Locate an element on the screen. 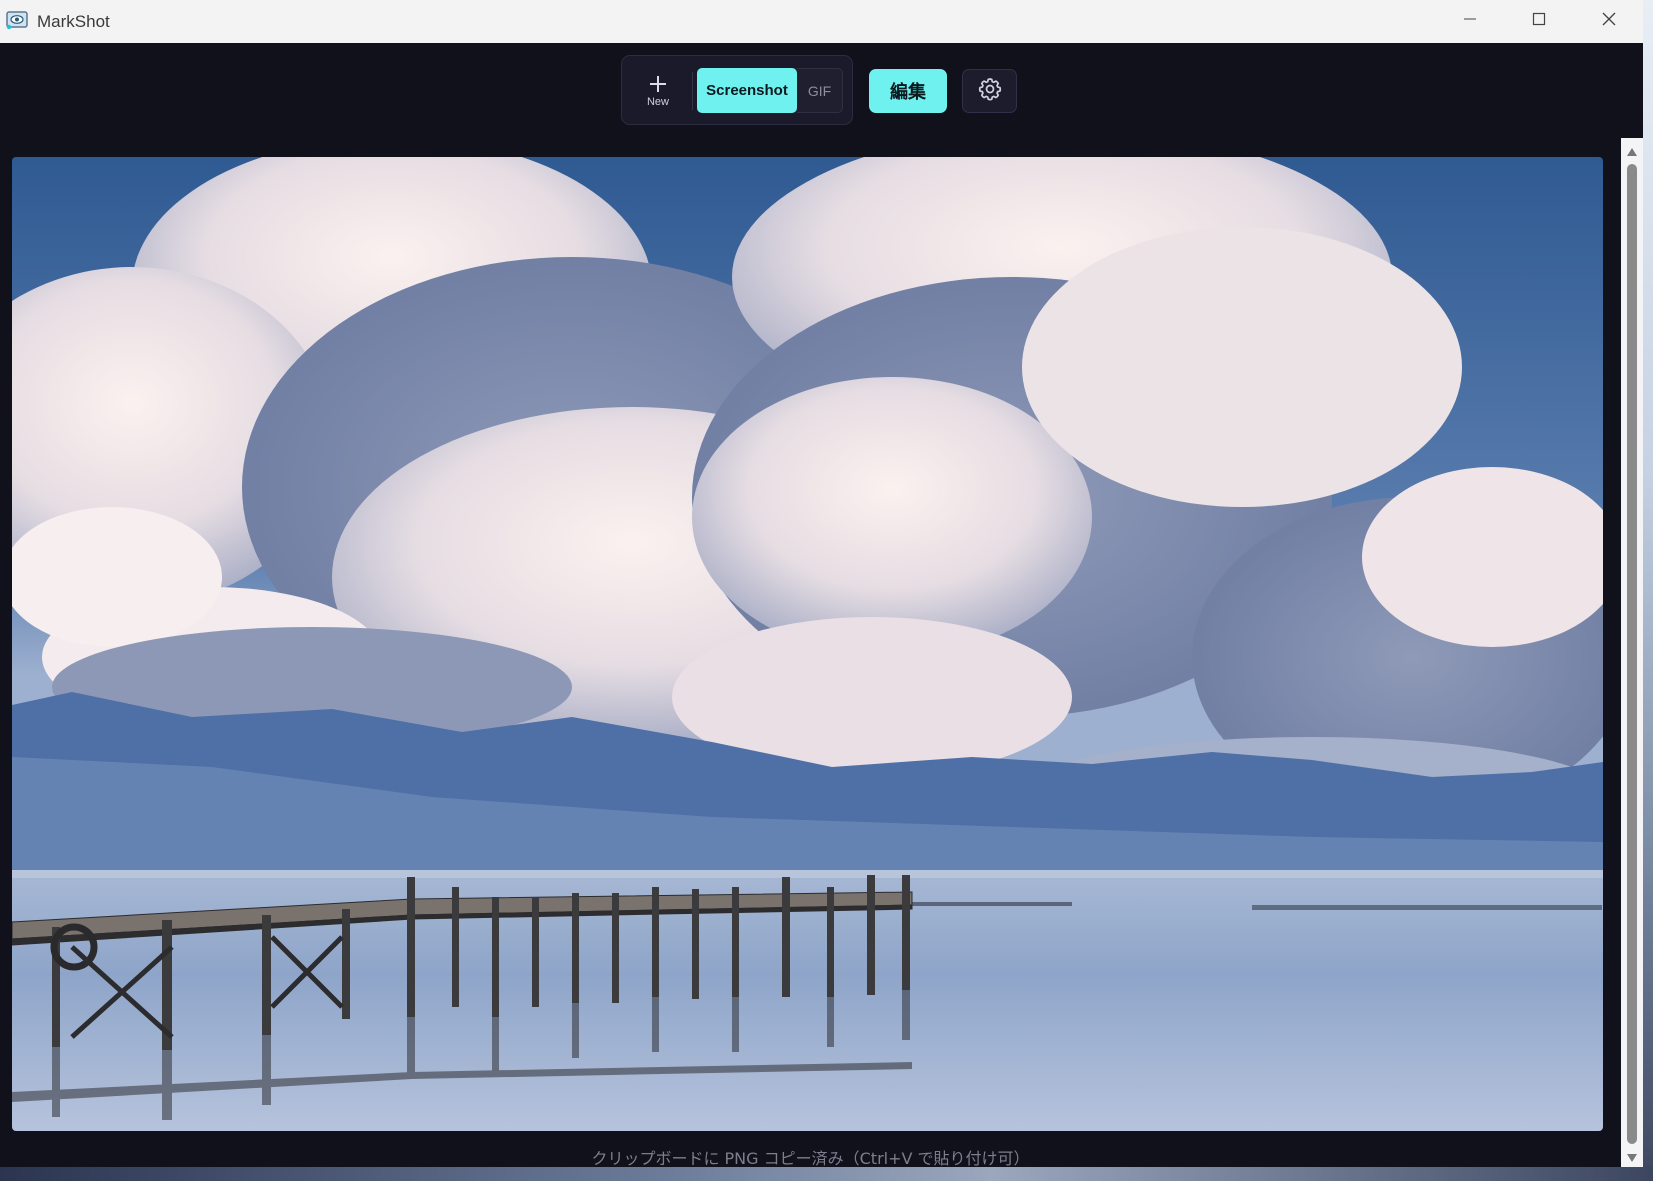  toolbar-divider is located at coordinates (692, 91).